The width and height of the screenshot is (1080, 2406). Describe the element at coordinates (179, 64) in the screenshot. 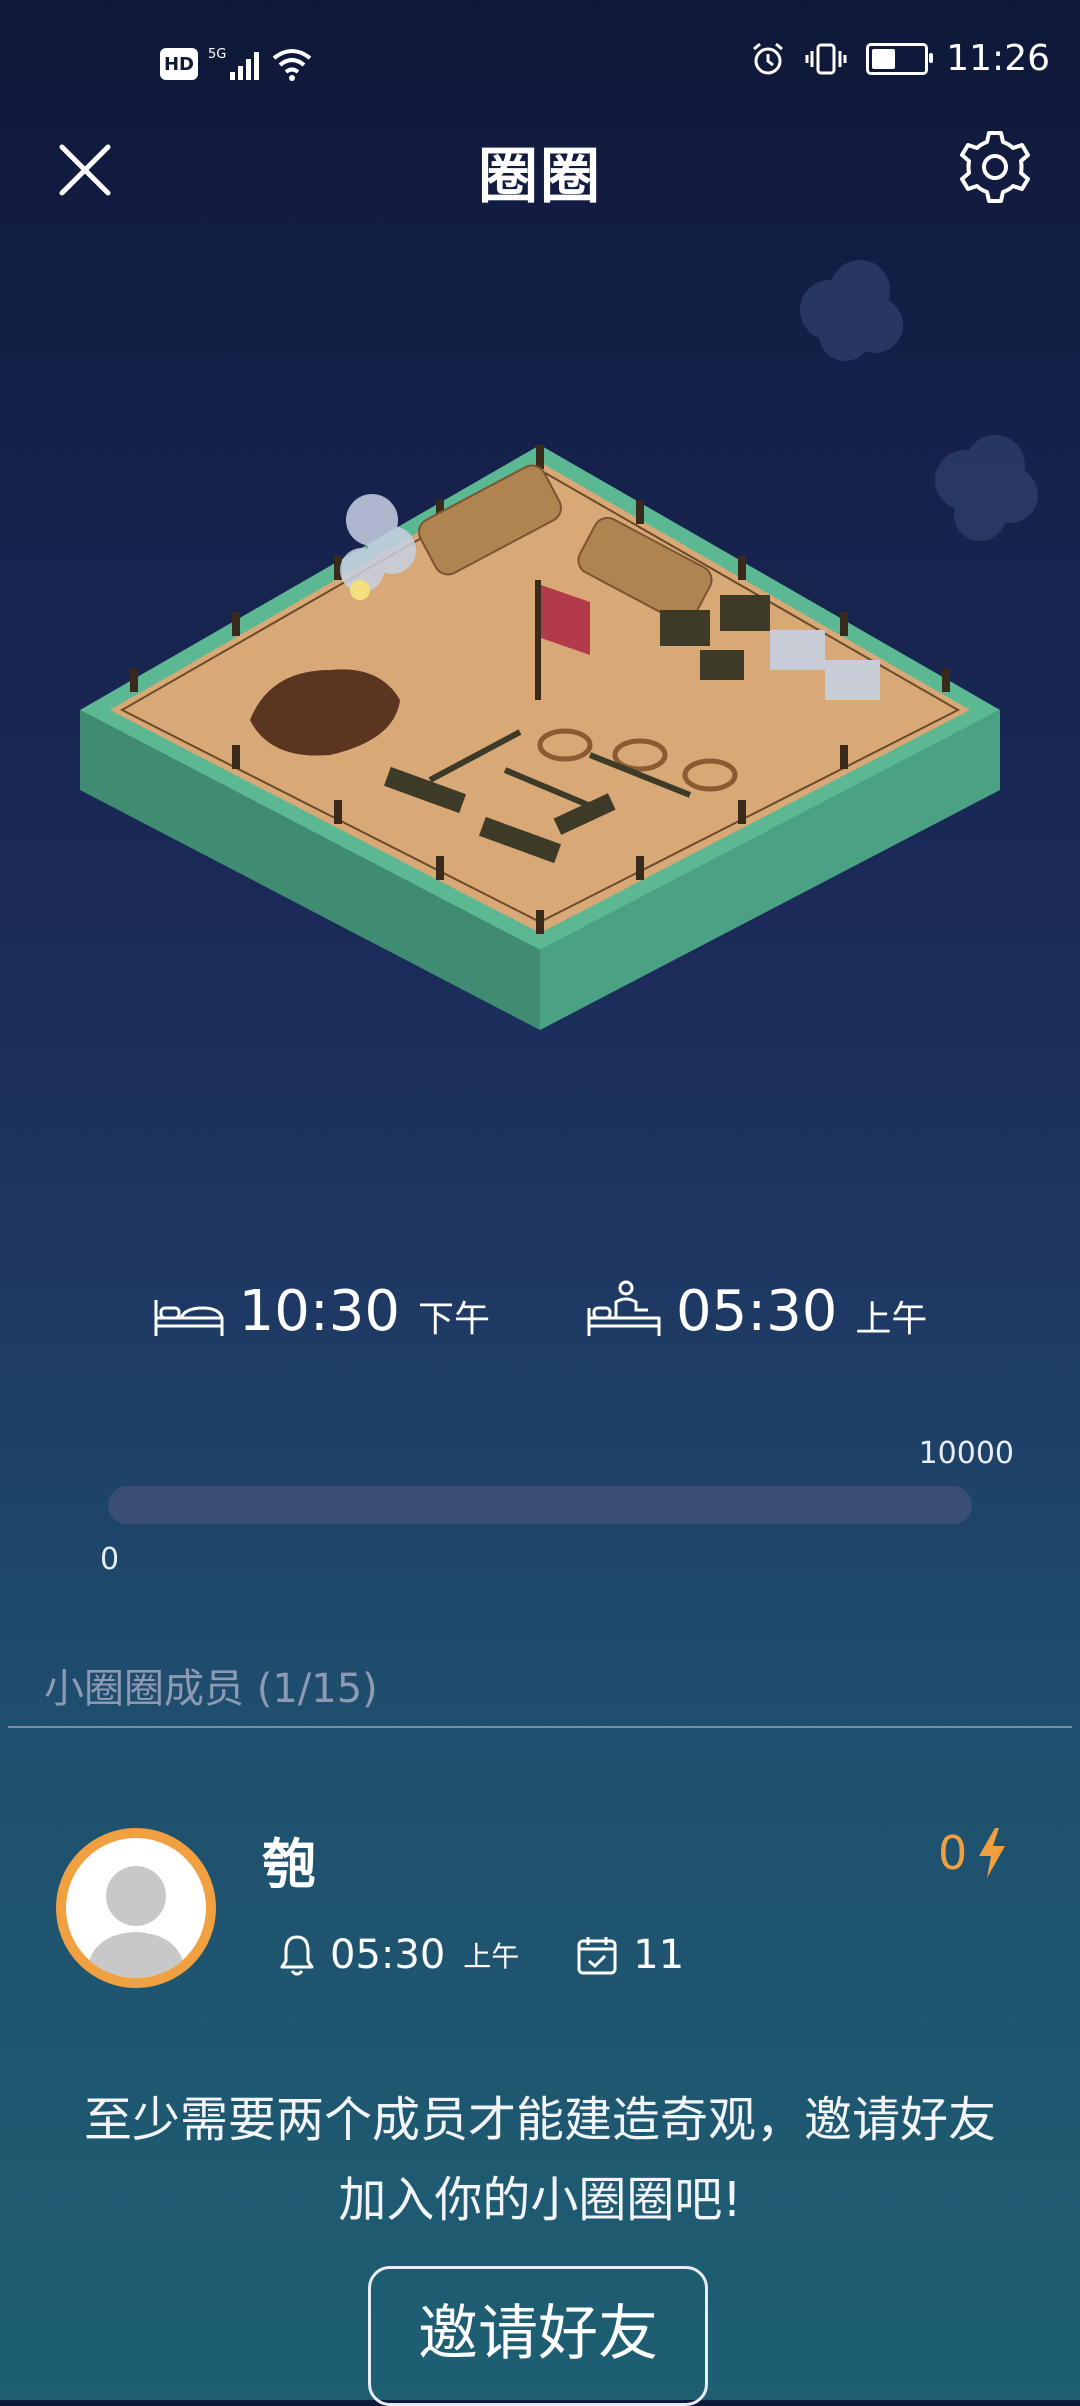

I see `hd-badge: HD` at that location.